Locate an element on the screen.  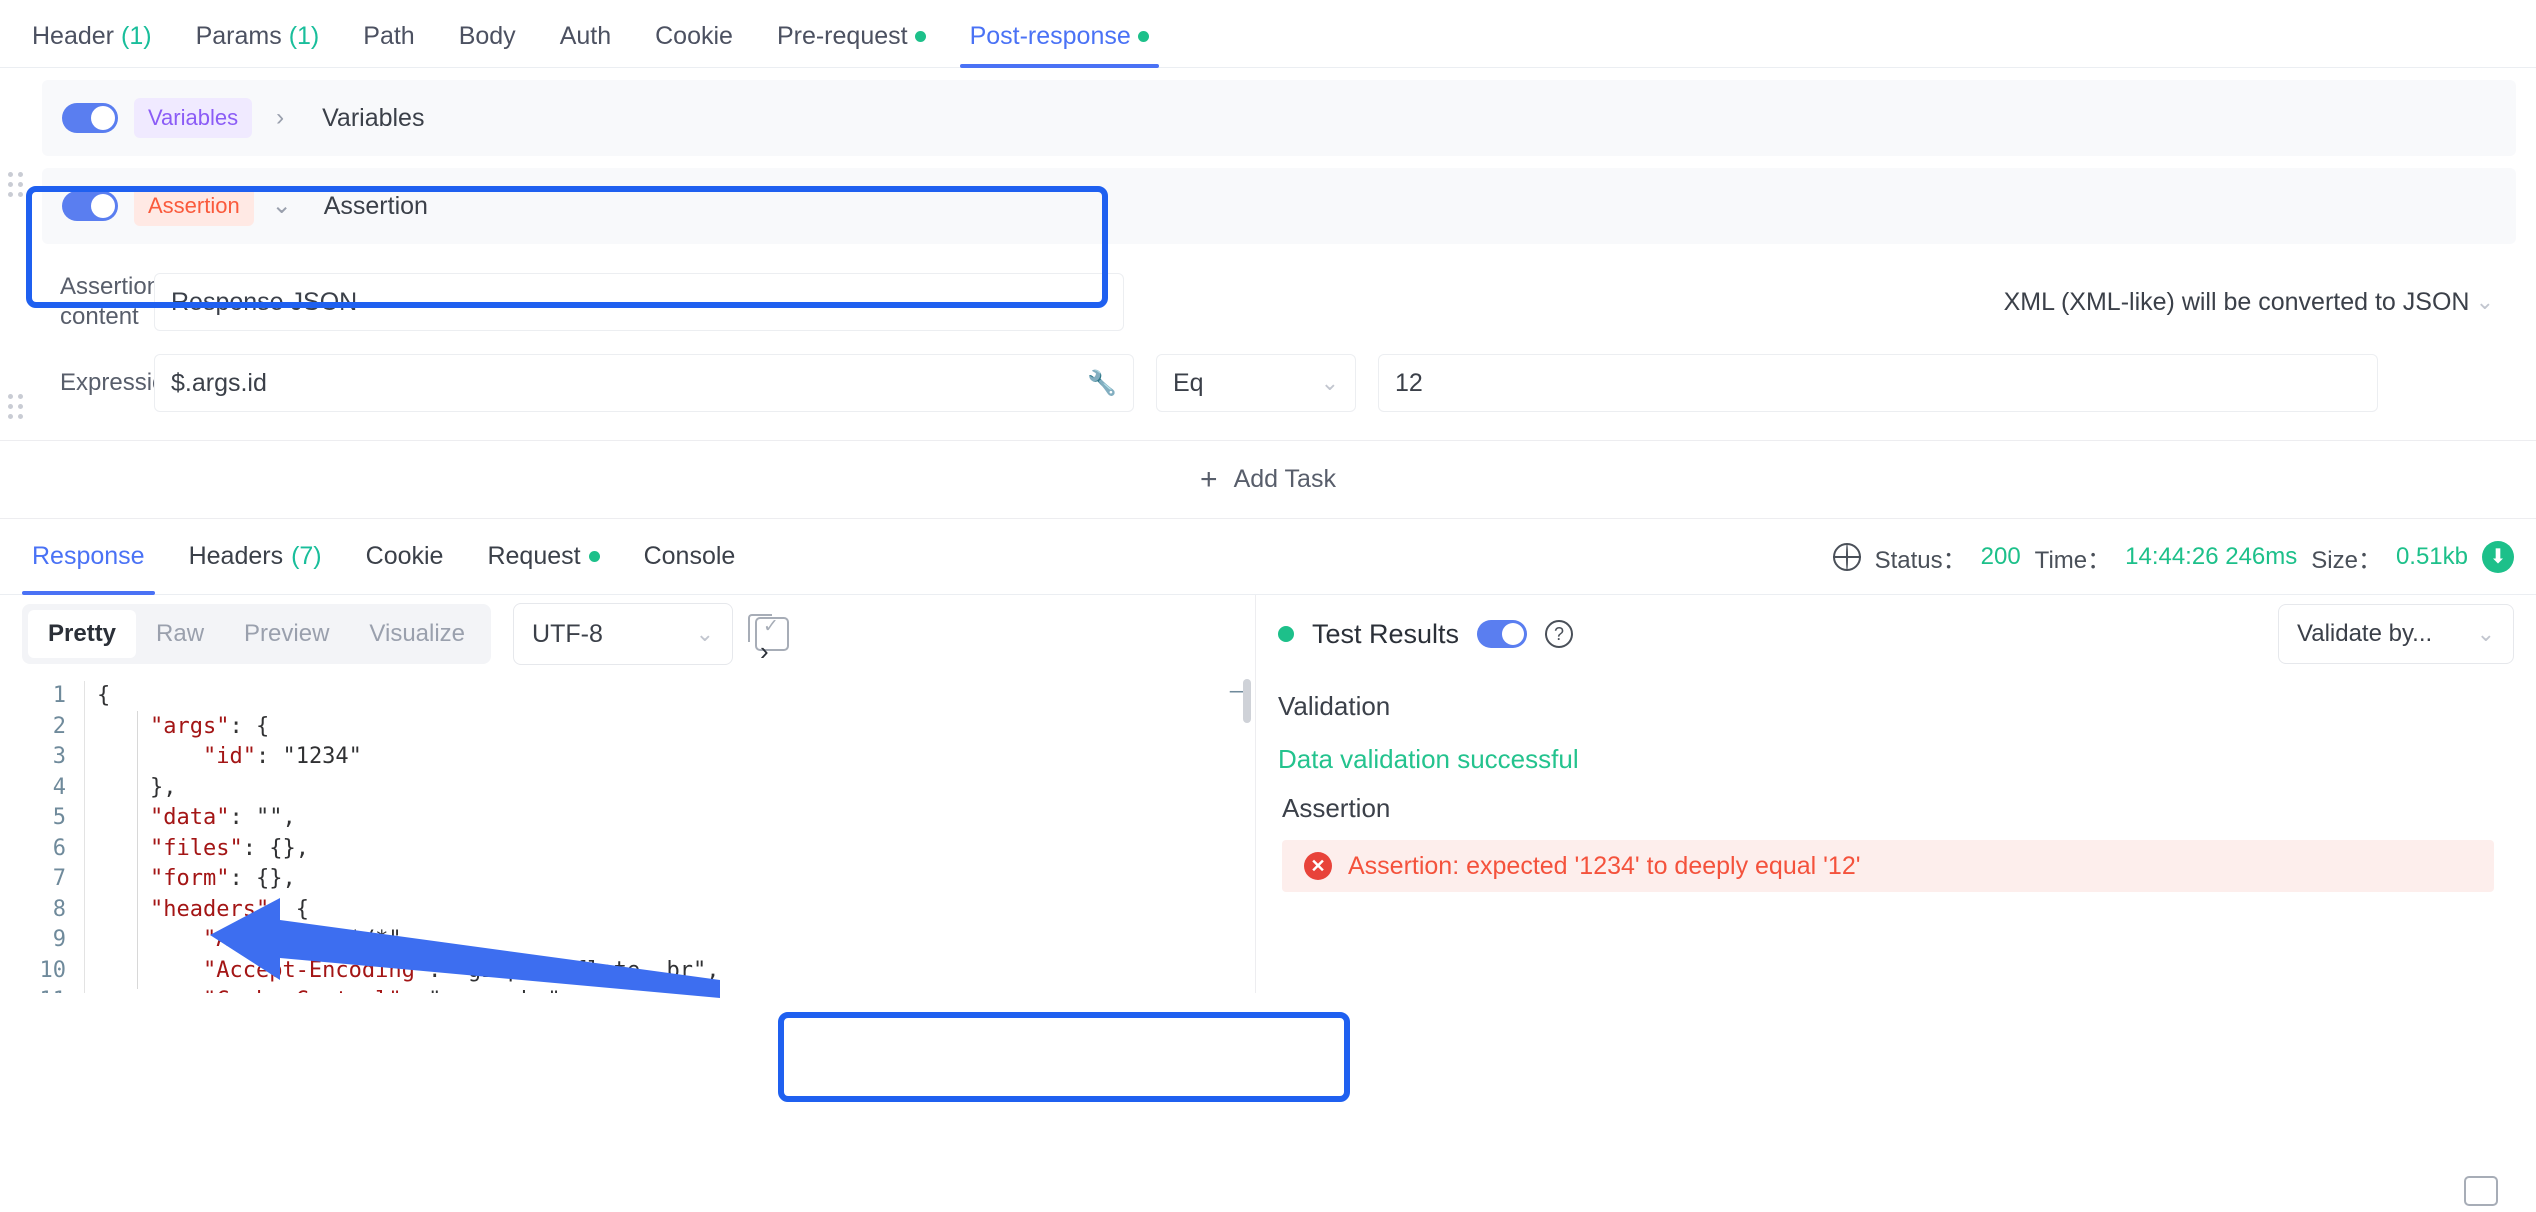
add-task-button: + Add Task is located at coordinates (1268, 480).